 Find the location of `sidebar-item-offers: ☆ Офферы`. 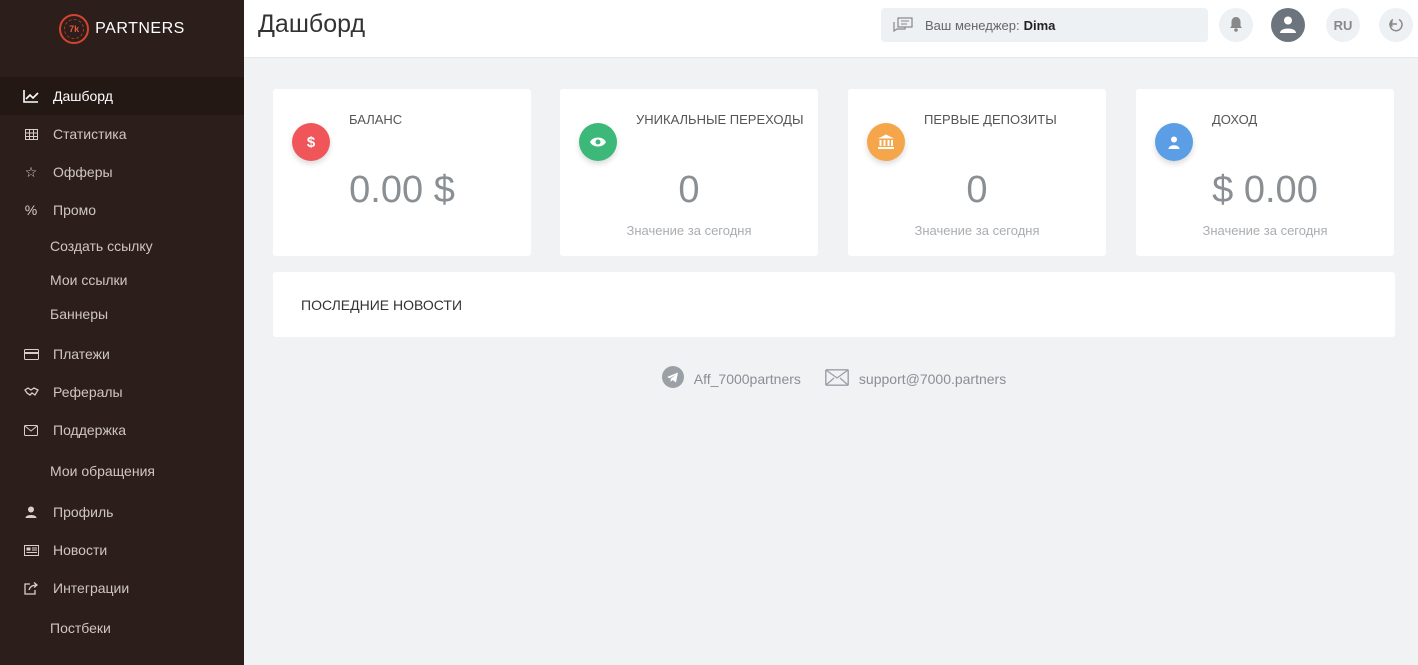

sidebar-item-offers: ☆ Офферы is located at coordinates (122, 172).